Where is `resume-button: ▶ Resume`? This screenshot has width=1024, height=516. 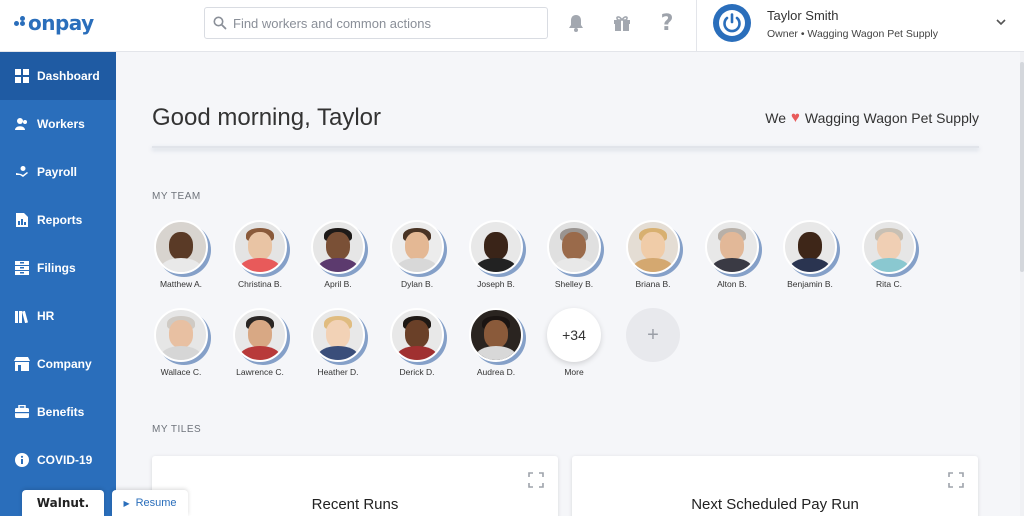
resume-button: ▶ Resume is located at coordinates (150, 503).